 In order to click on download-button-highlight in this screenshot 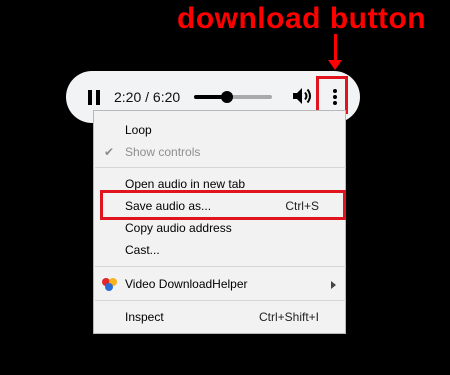, I will do `click(332, 95)`.